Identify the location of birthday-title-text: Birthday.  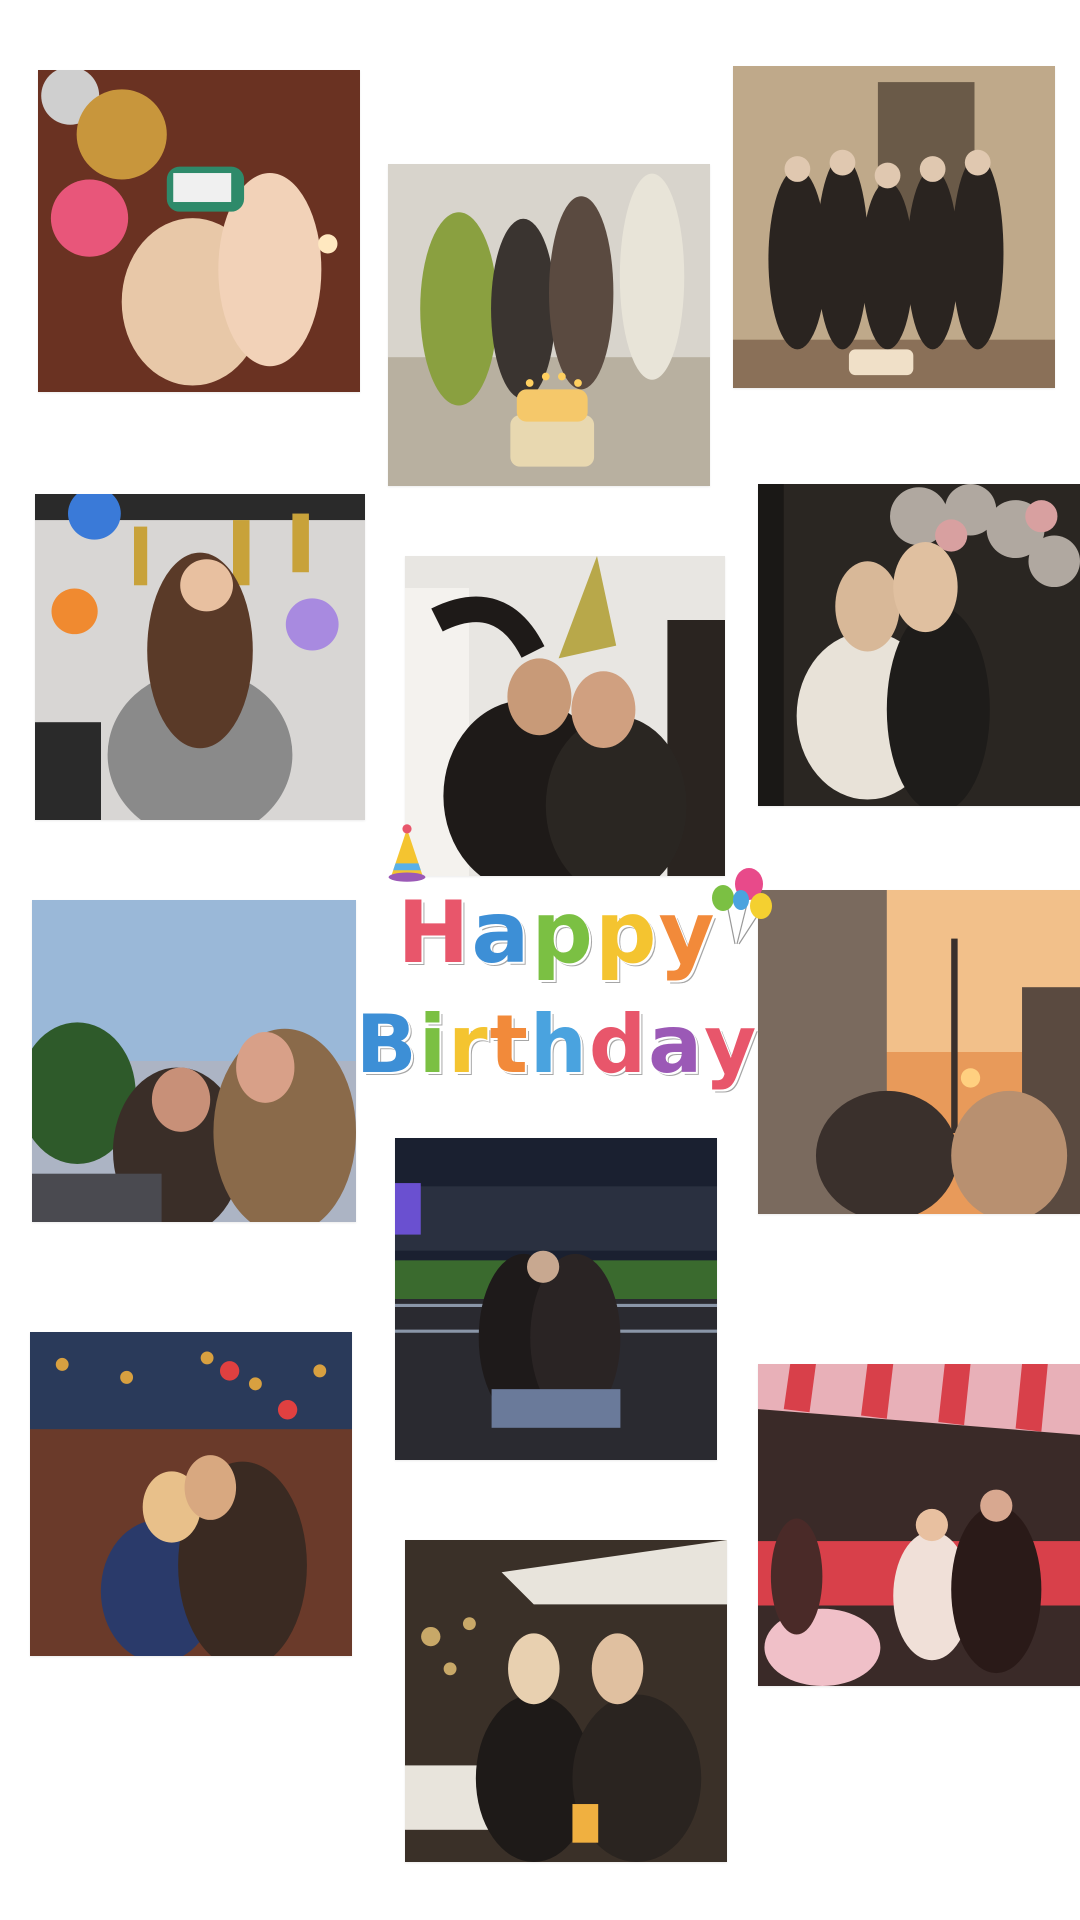
(557, 1045).